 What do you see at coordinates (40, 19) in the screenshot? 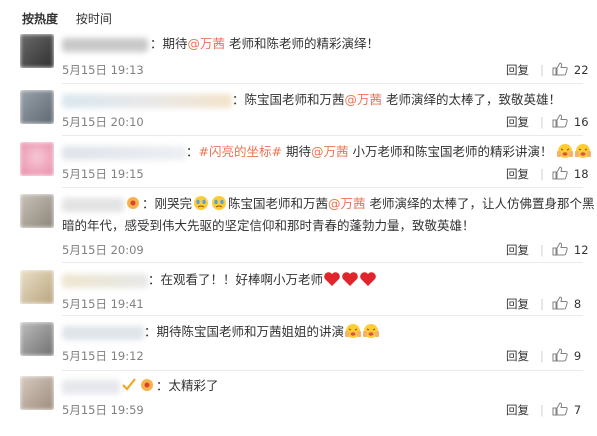
I see `sort-by-hot: 按热度` at bounding box center [40, 19].